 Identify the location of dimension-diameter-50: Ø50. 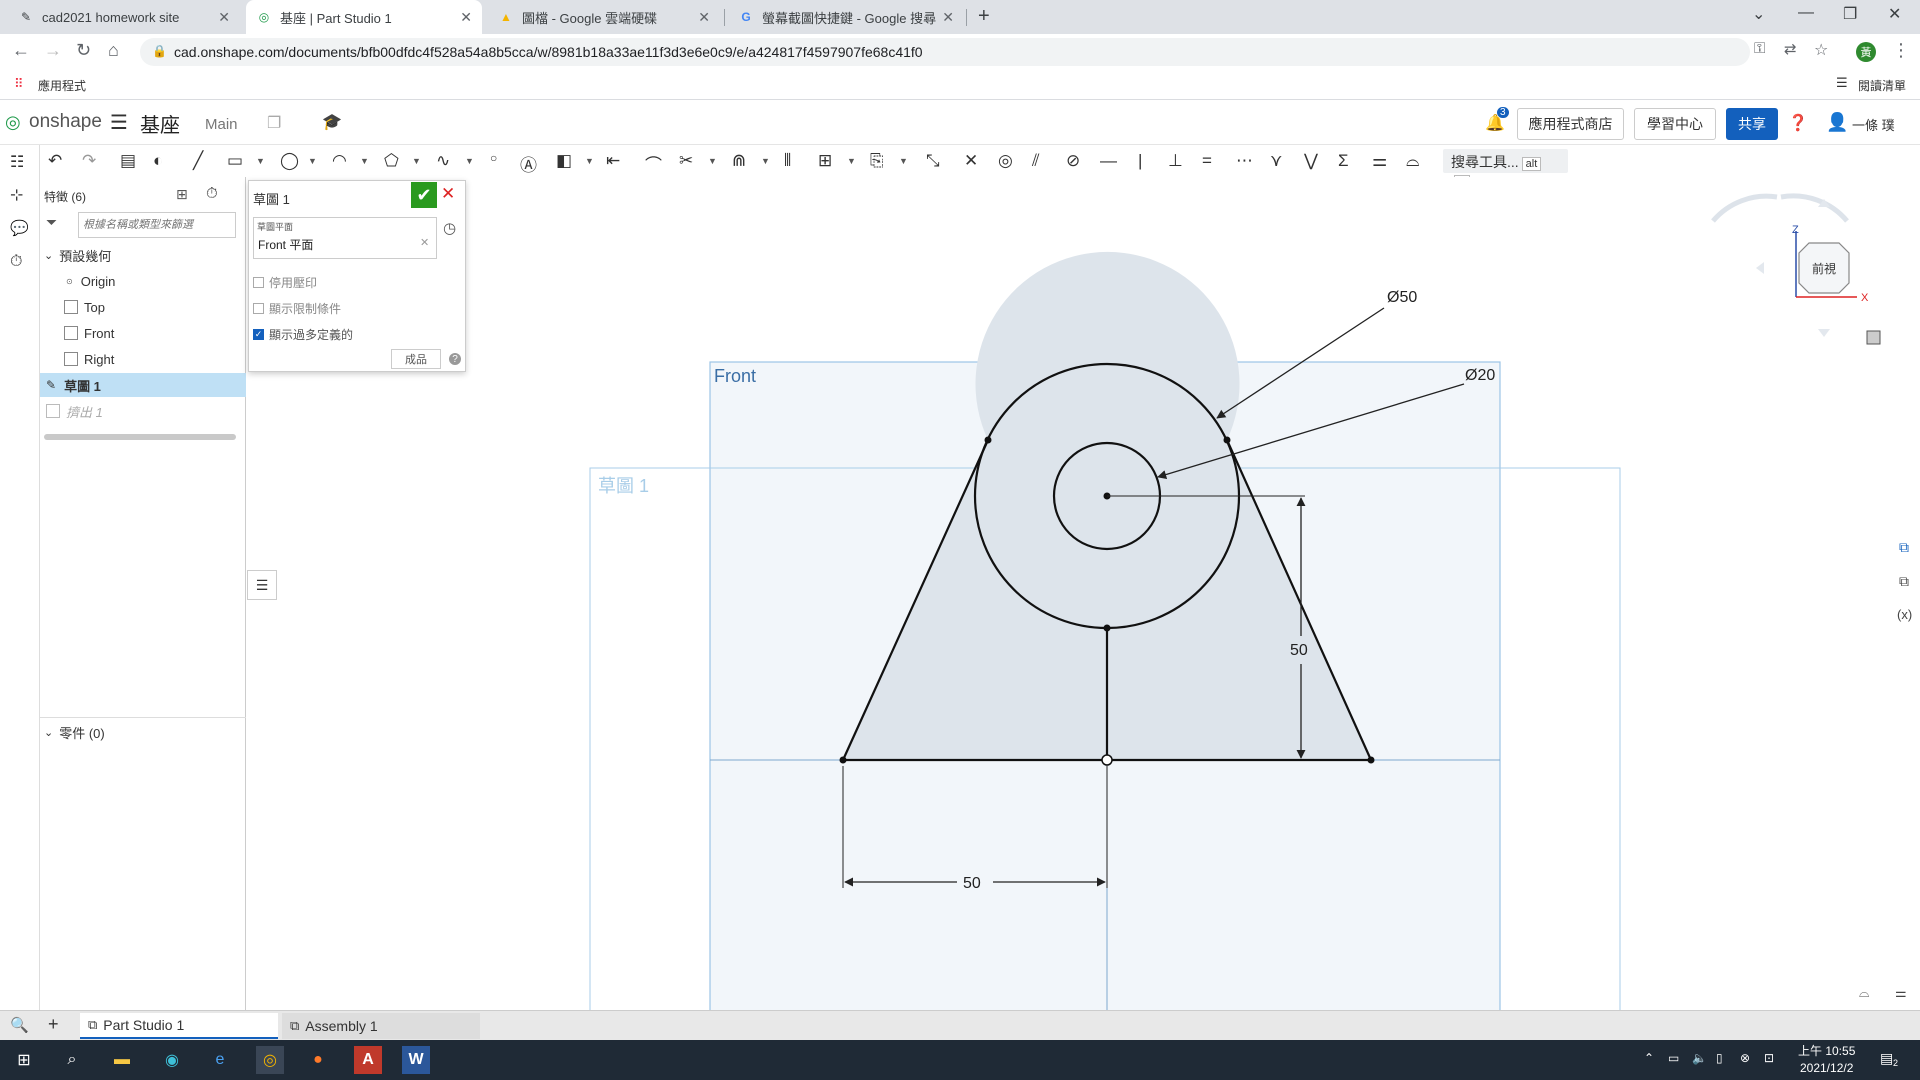
(1402, 297).